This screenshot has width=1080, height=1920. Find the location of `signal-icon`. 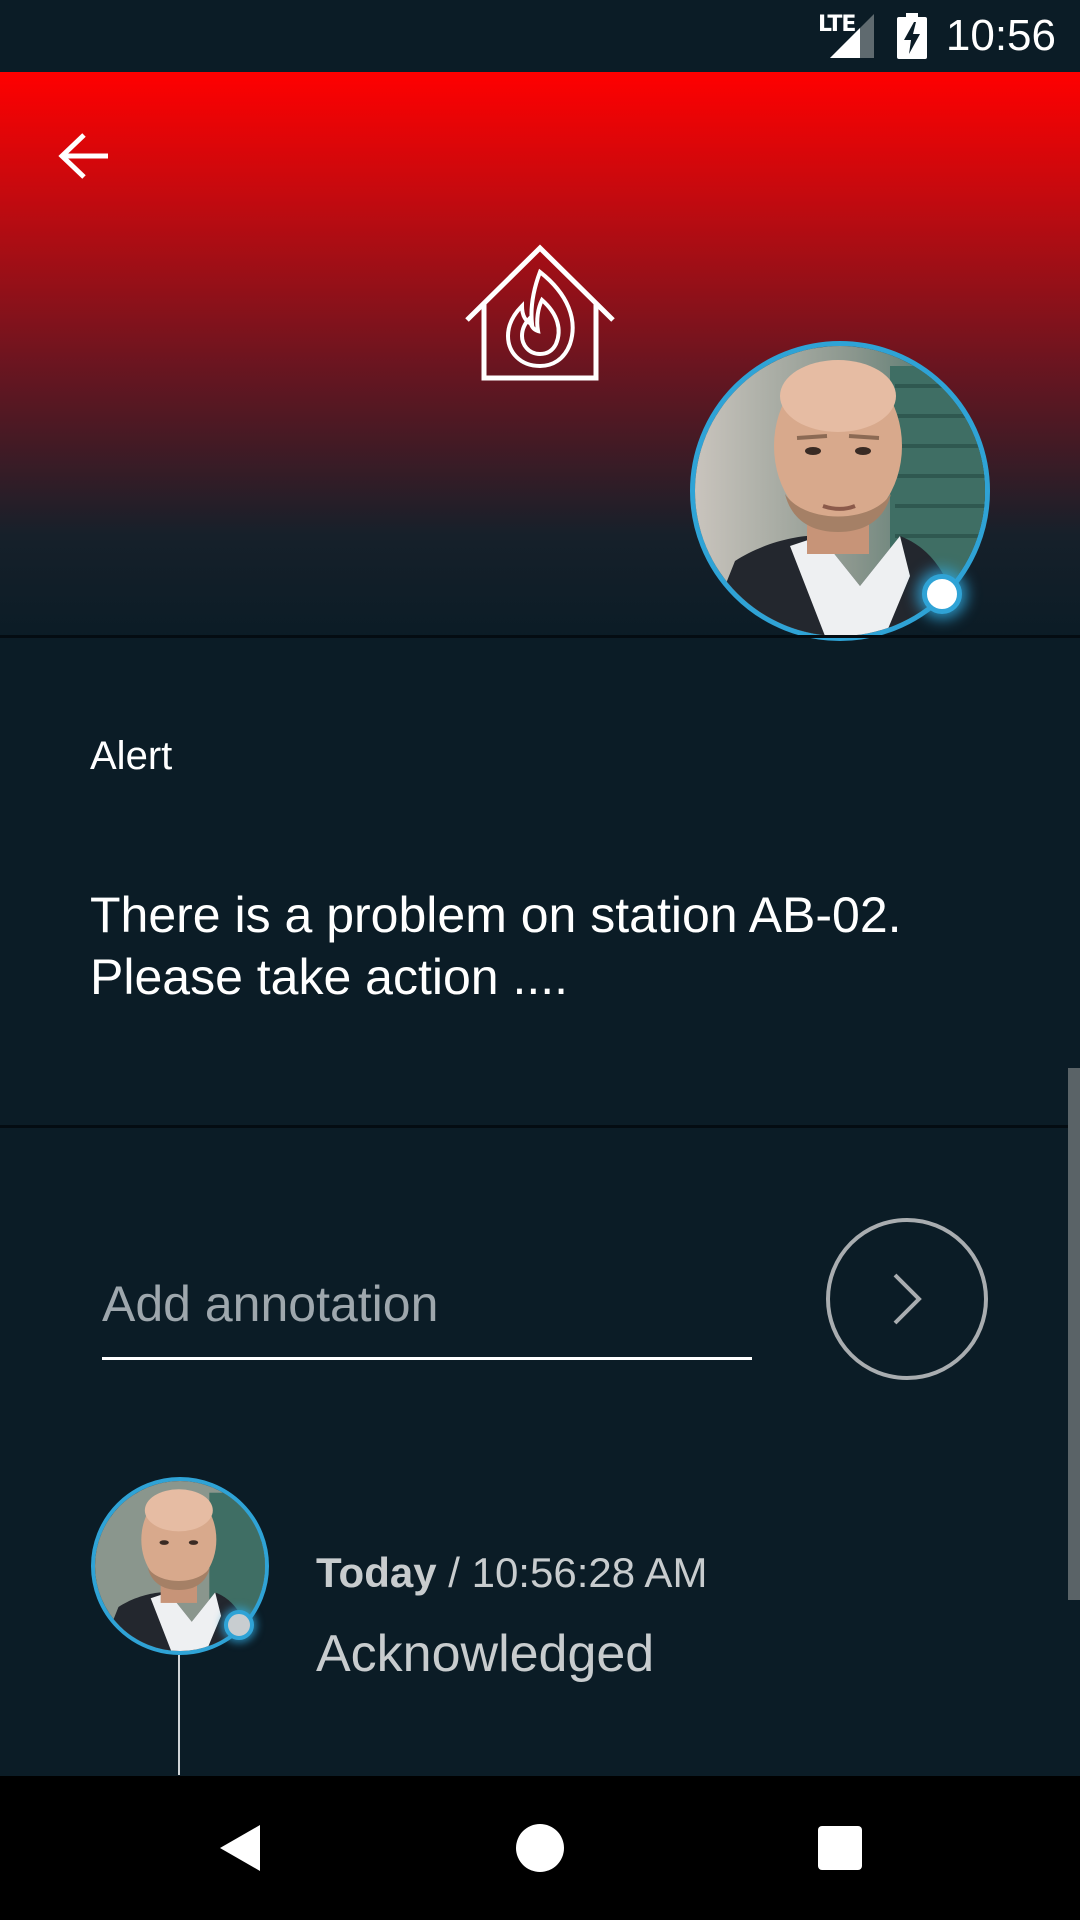

signal-icon is located at coordinates (852, 36).